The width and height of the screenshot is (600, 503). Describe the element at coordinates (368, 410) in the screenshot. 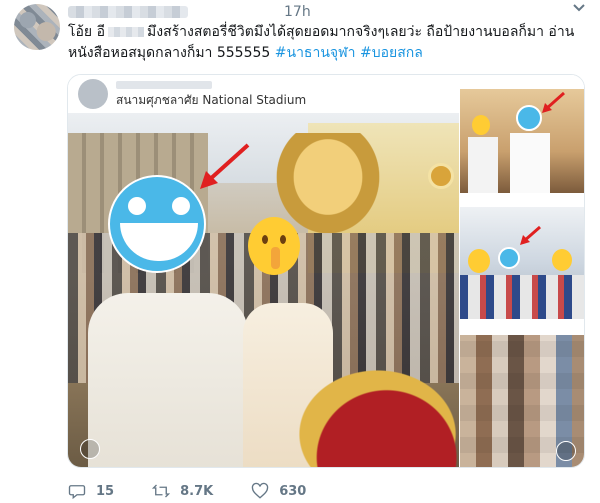

I see `photo-red-gold-ornament` at that location.